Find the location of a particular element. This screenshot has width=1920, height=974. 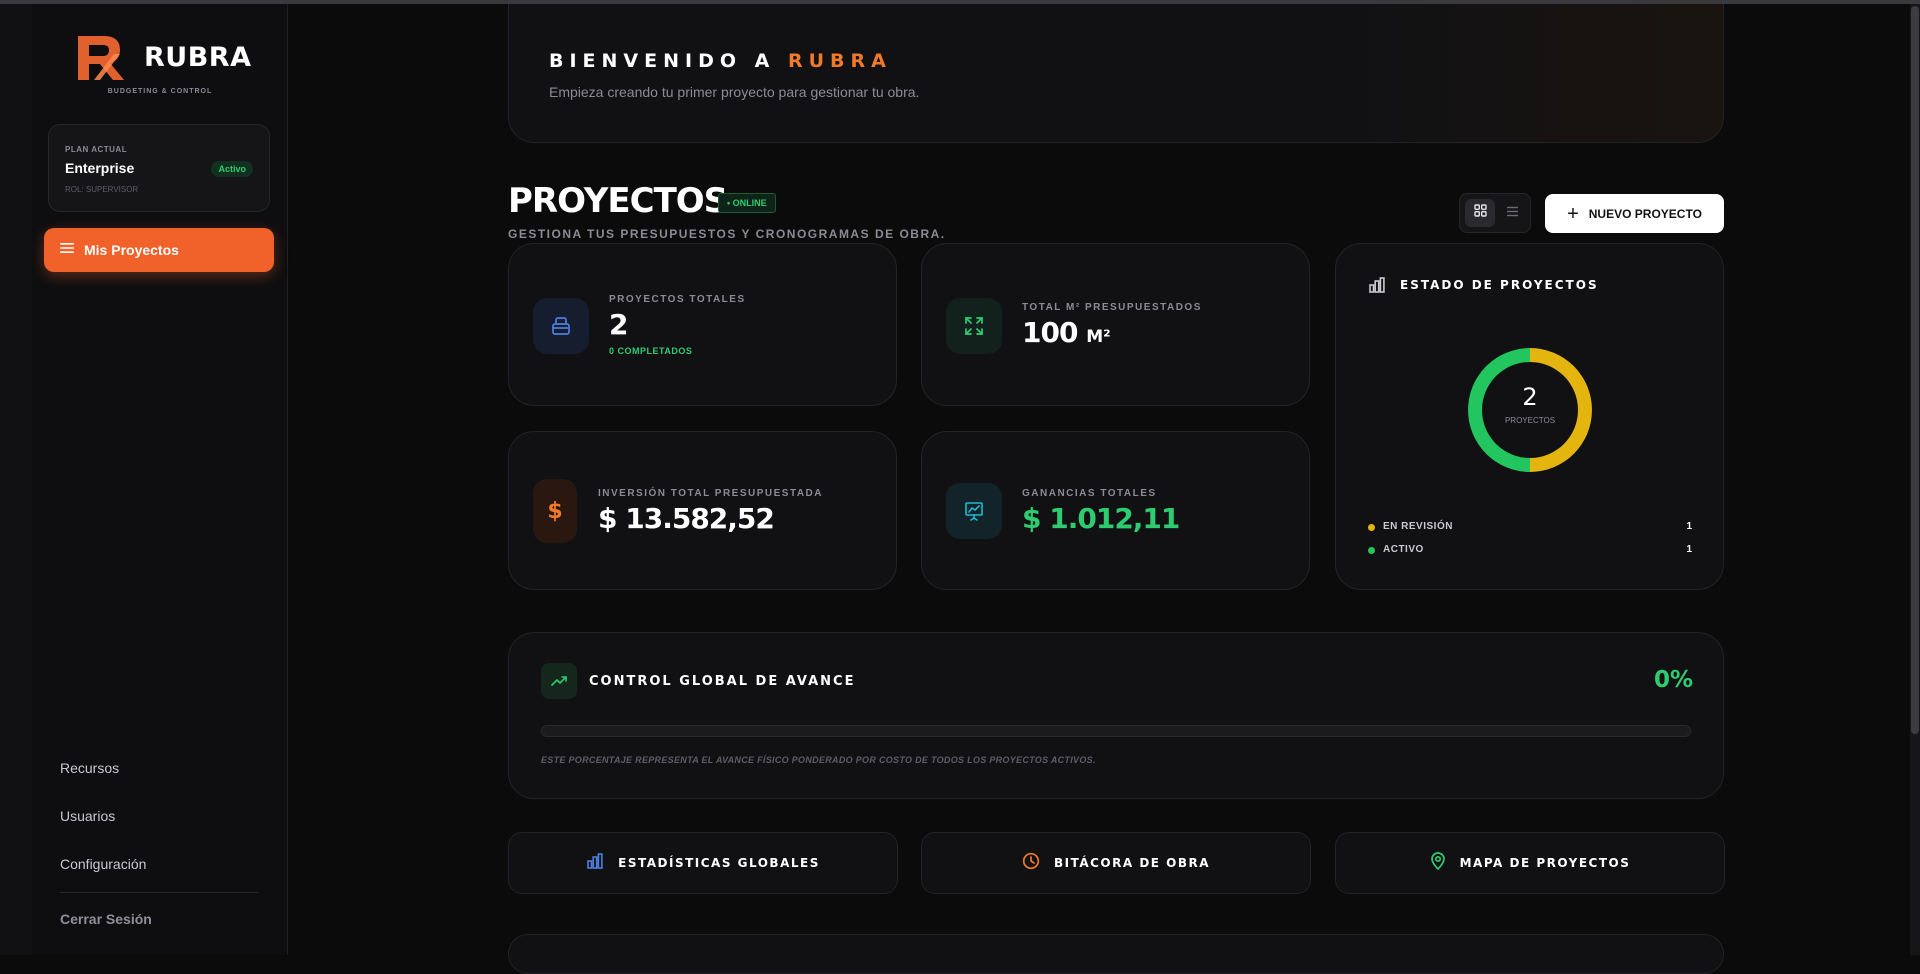

legend-label: ACTIVO is located at coordinates (1403, 549).